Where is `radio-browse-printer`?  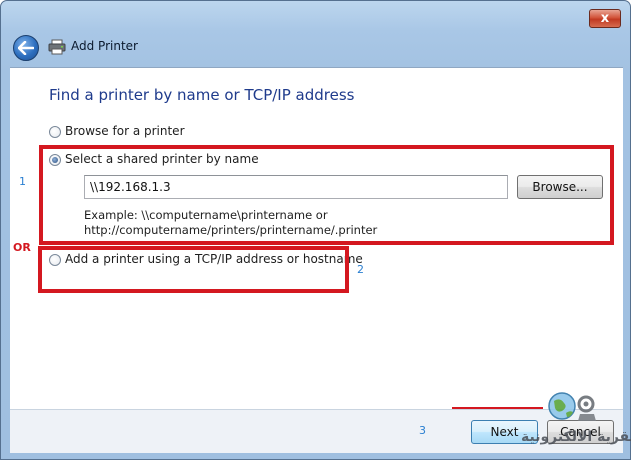 radio-browse-printer is located at coordinates (55, 132).